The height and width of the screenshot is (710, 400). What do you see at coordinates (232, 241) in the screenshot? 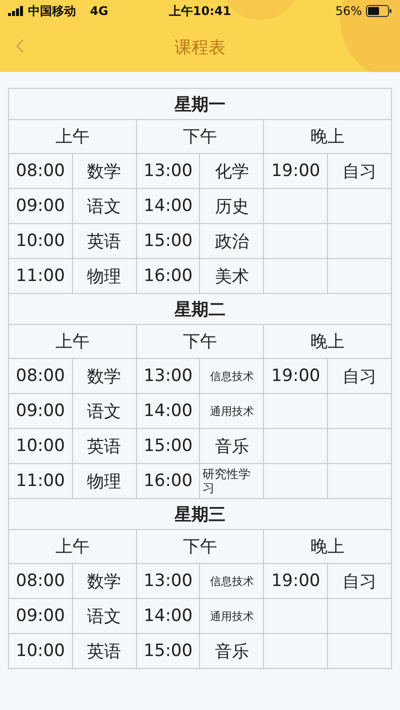
I see `subject-cell: 政治` at bounding box center [232, 241].